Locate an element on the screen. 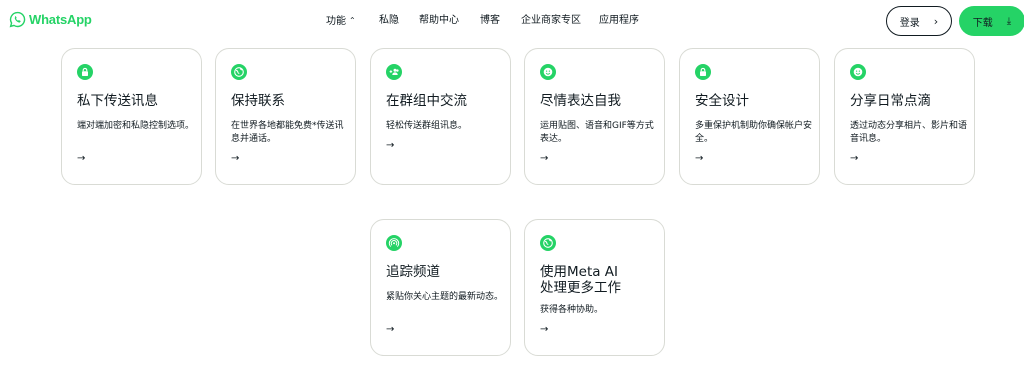 The width and height of the screenshot is (1024, 371). nav-item-features: 功能 ⌃ is located at coordinates (341, 21).